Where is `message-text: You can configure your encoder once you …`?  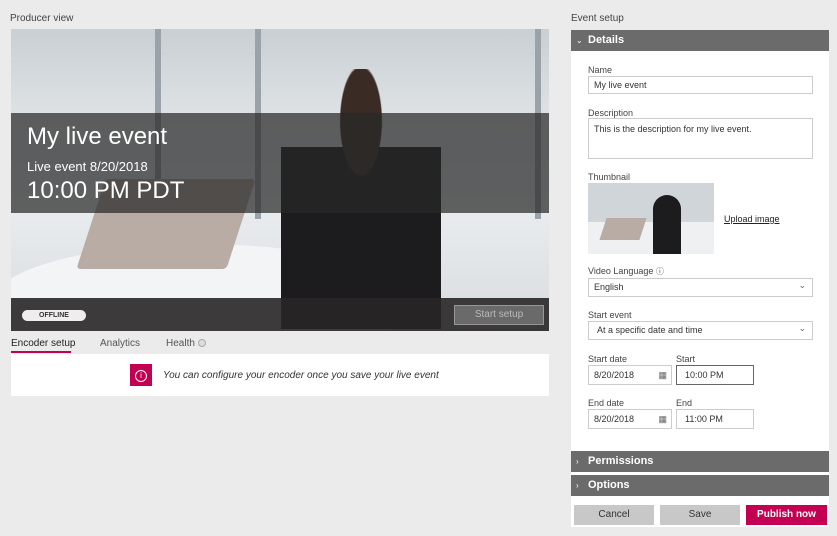
message-text: You can configure your encoder once you … is located at coordinates (301, 375).